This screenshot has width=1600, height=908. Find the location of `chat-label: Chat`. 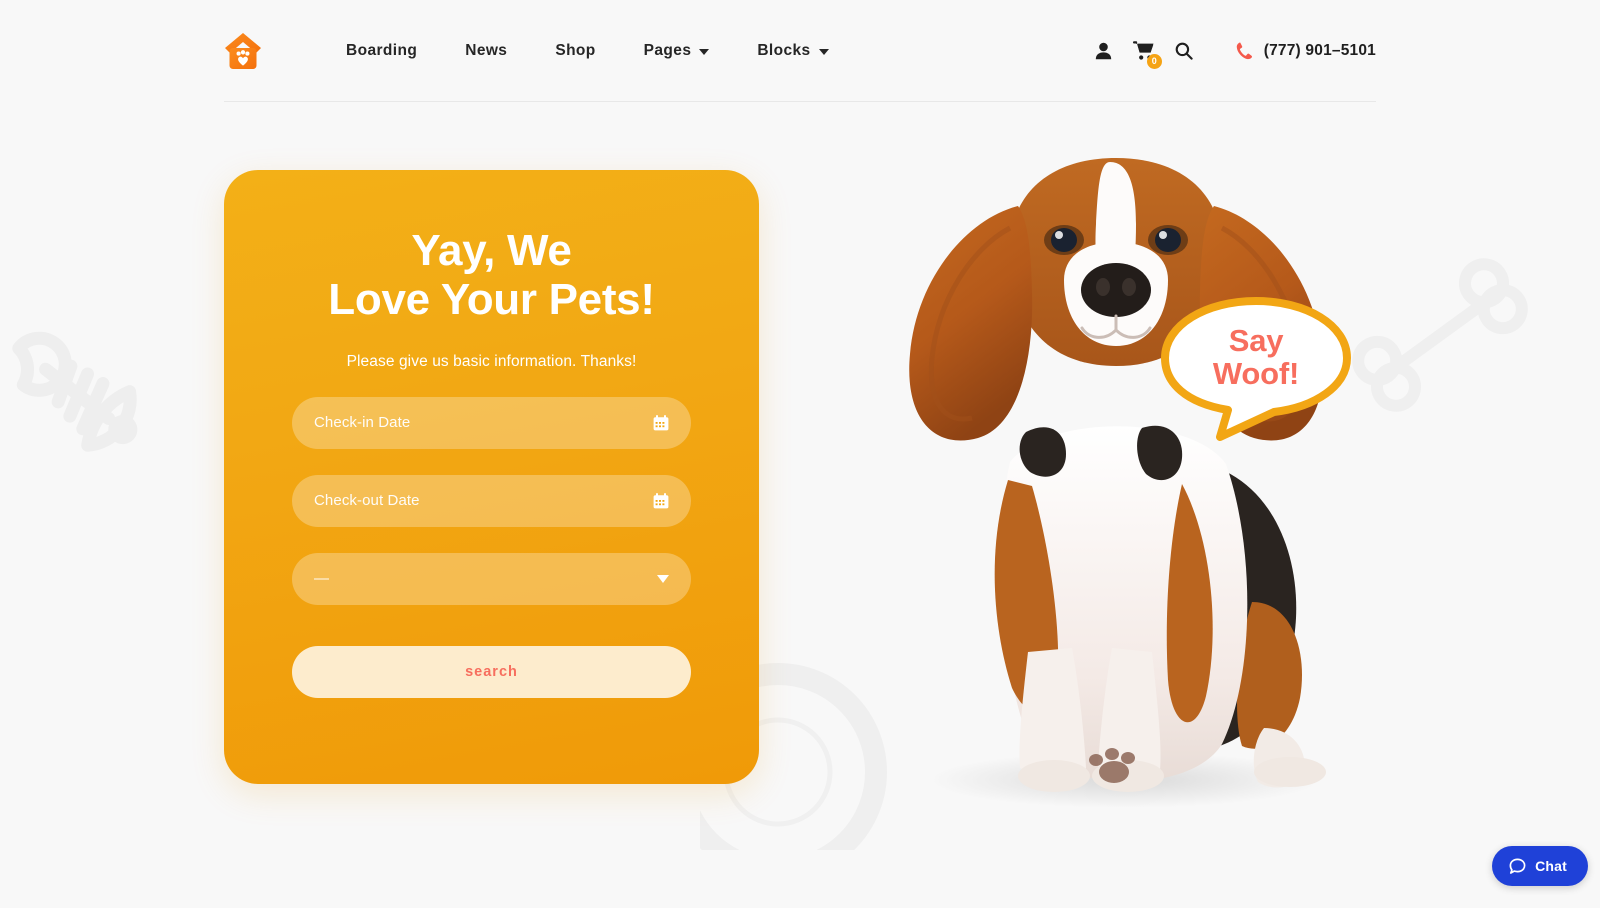

chat-label: Chat is located at coordinates (1551, 866).